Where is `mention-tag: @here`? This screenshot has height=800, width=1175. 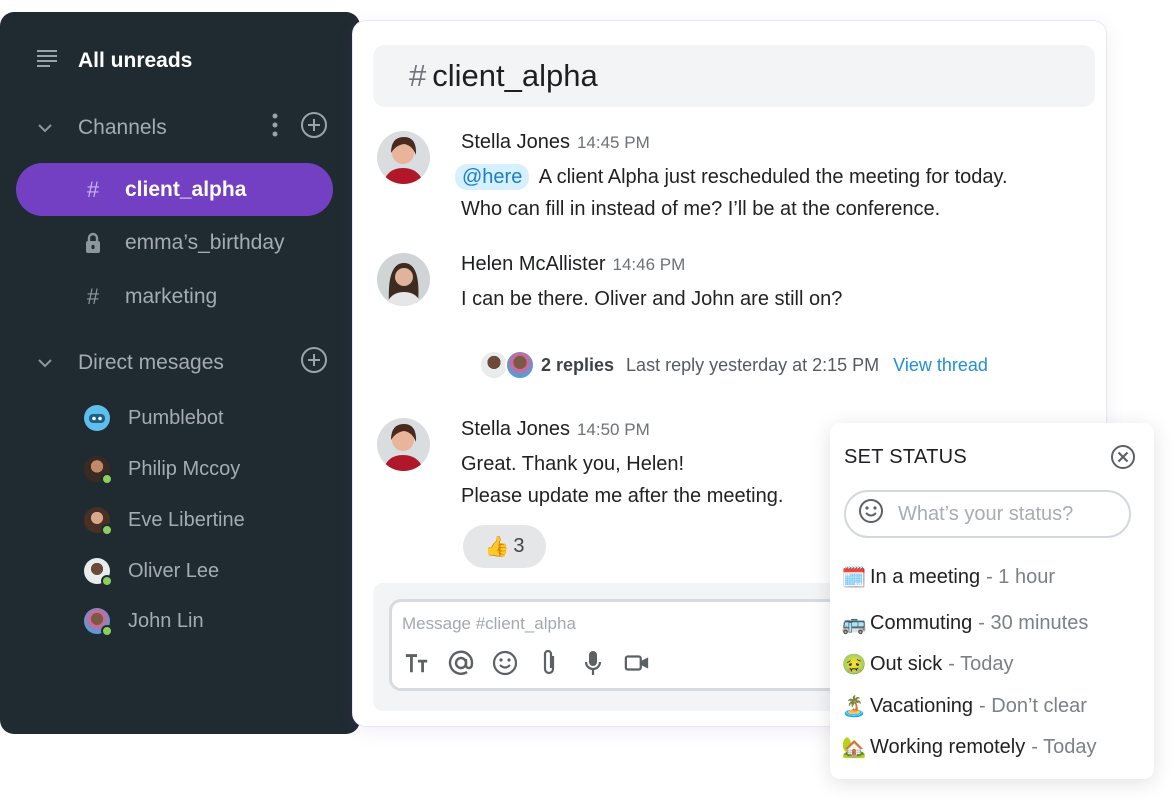
mention-tag: @here is located at coordinates (492, 177).